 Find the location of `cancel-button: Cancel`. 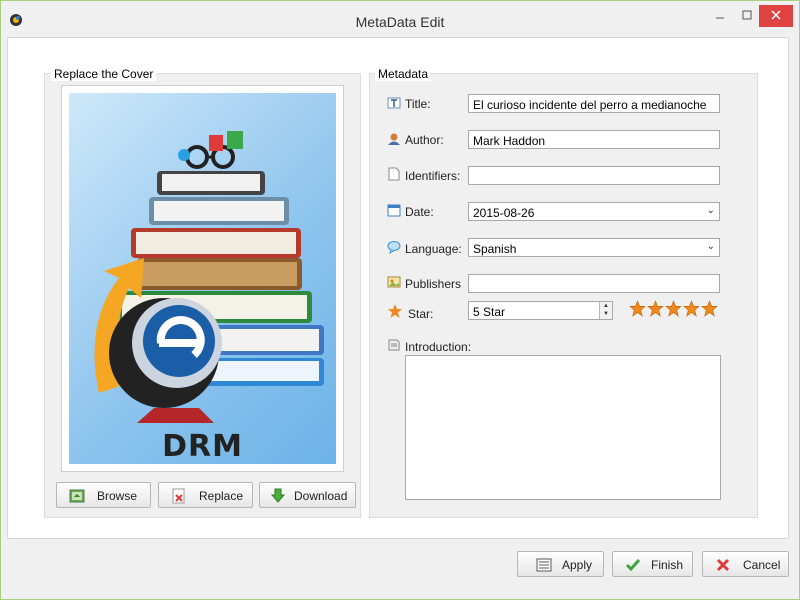

cancel-button: Cancel is located at coordinates (745, 564).